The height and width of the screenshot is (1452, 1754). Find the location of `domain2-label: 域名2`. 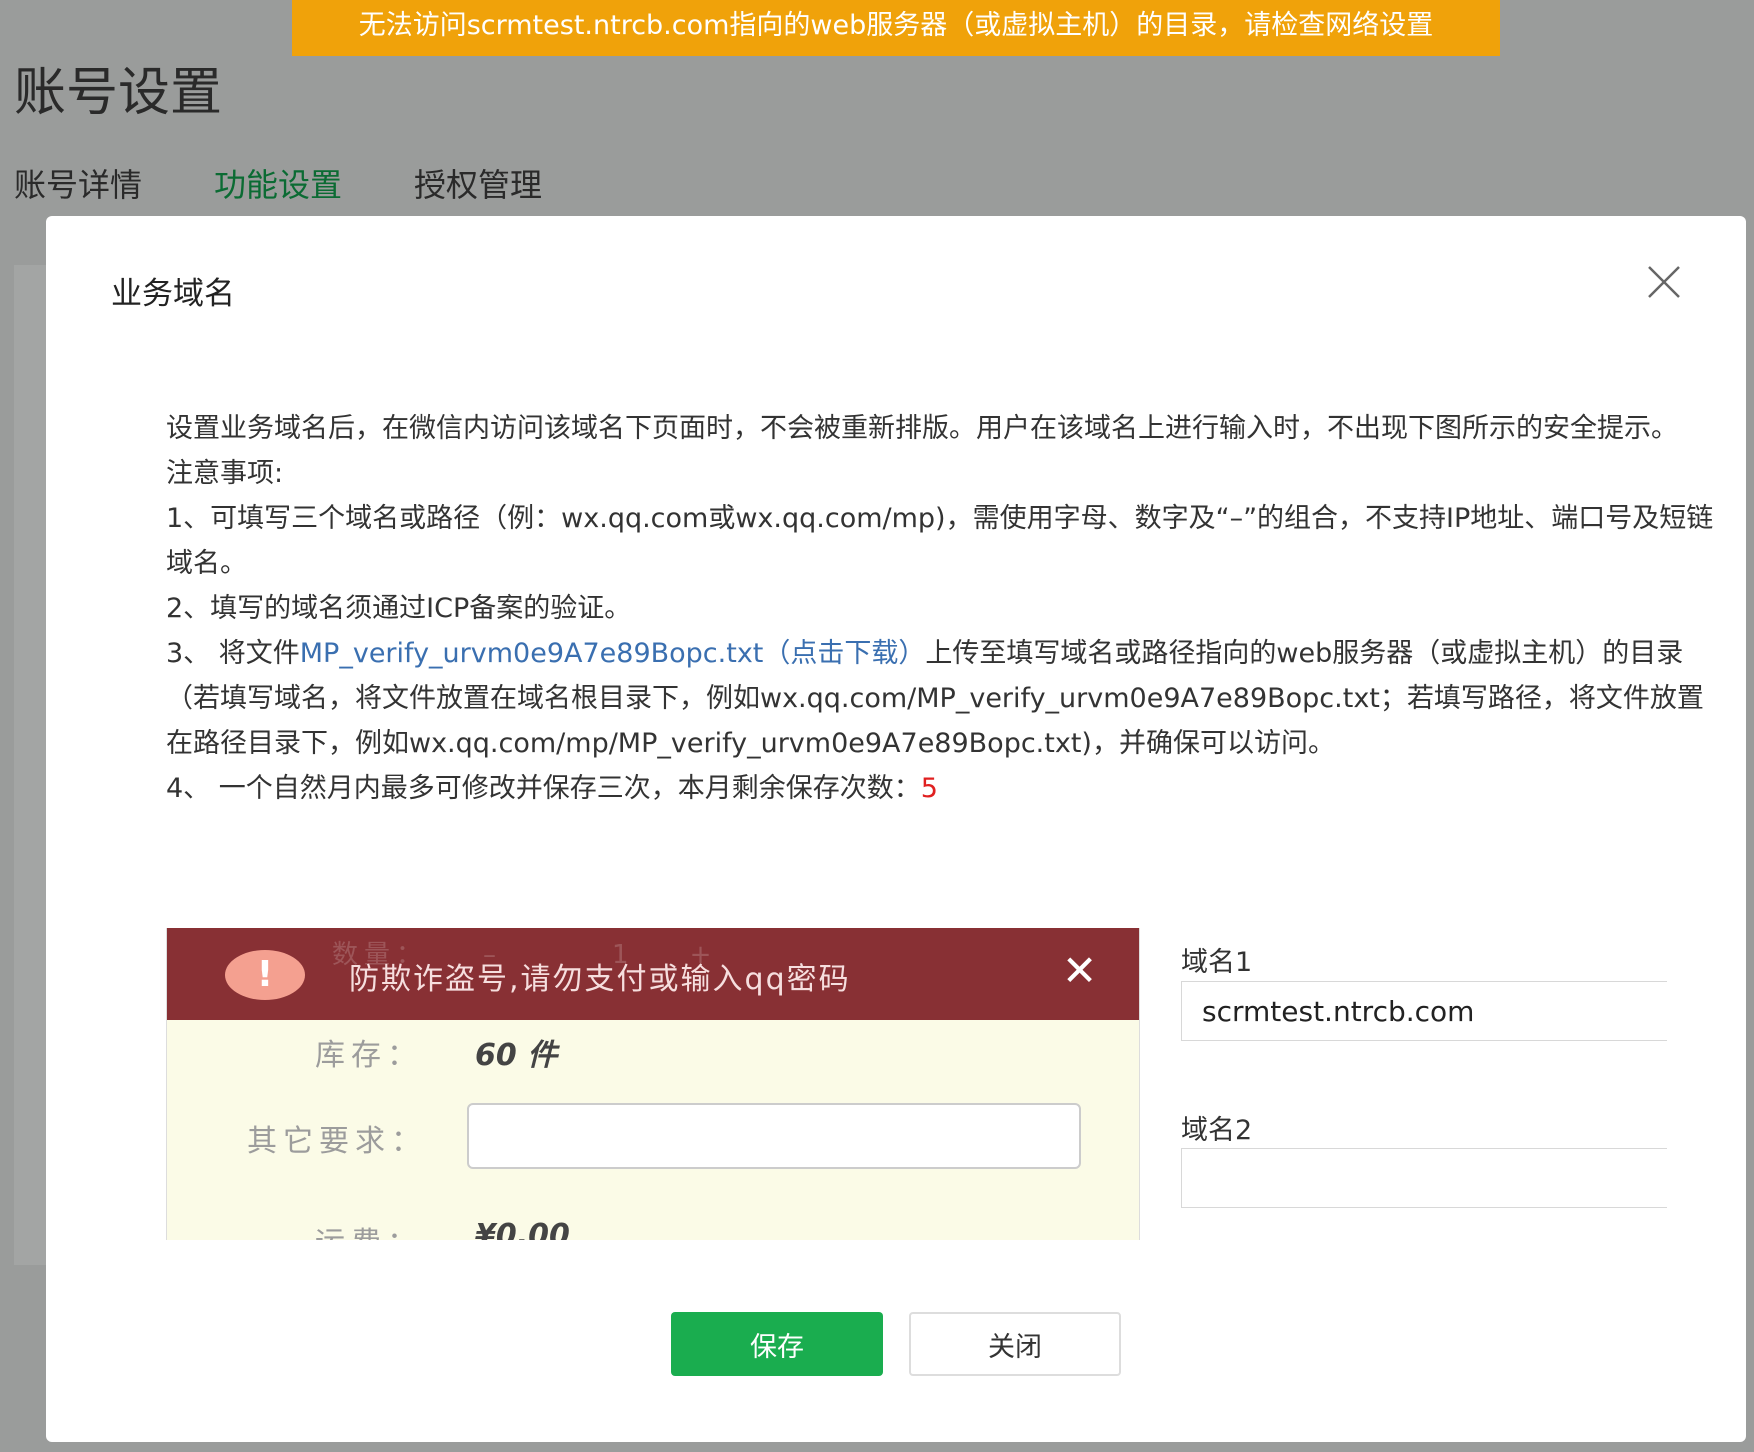

domain2-label: 域名2 is located at coordinates (1217, 1130).